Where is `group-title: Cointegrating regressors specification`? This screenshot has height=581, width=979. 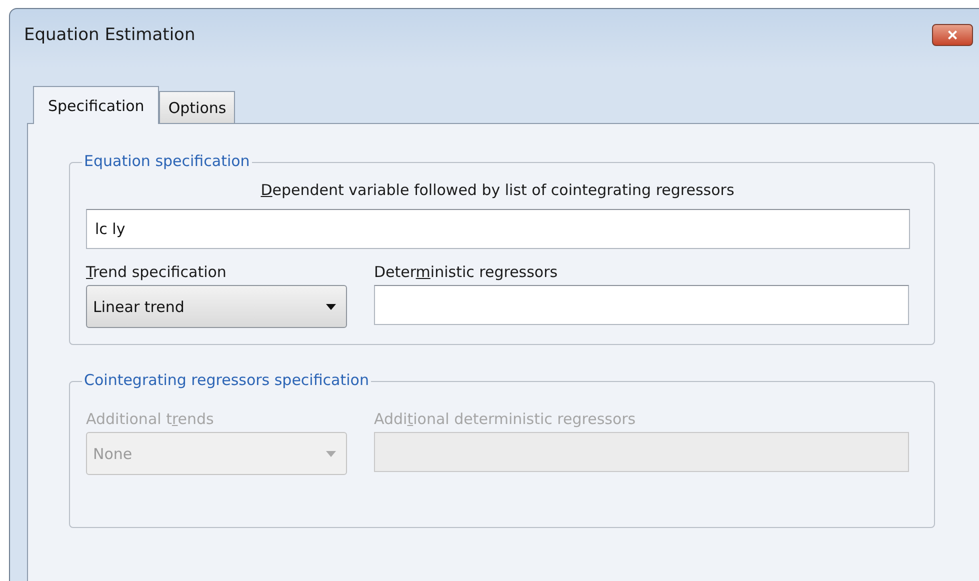
group-title: Cointegrating regressors specification is located at coordinates (226, 380).